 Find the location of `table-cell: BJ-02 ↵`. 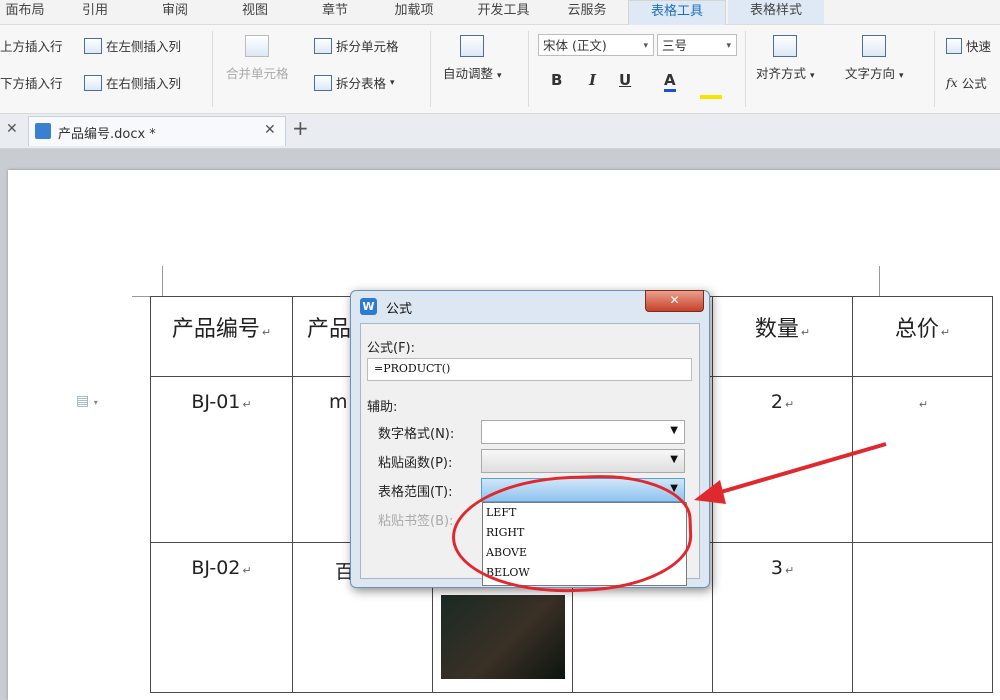

table-cell: BJ-02 ↵ is located at coordinates (221, 617).